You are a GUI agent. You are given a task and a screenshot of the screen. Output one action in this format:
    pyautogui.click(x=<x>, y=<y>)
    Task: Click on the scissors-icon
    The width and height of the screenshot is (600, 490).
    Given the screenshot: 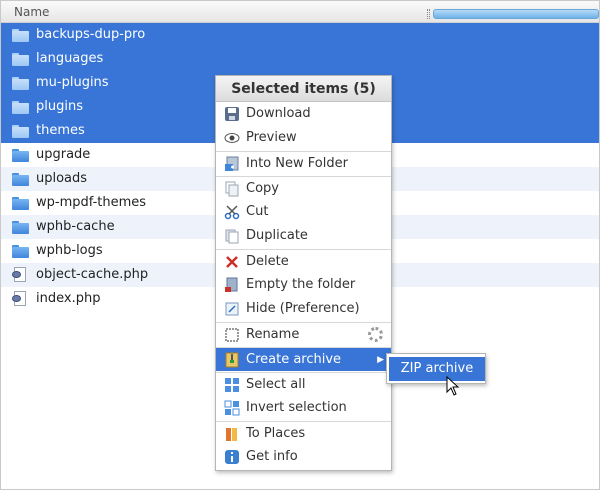 What is the action you would take?
    pyautogui.click(x=232, y=212)
    